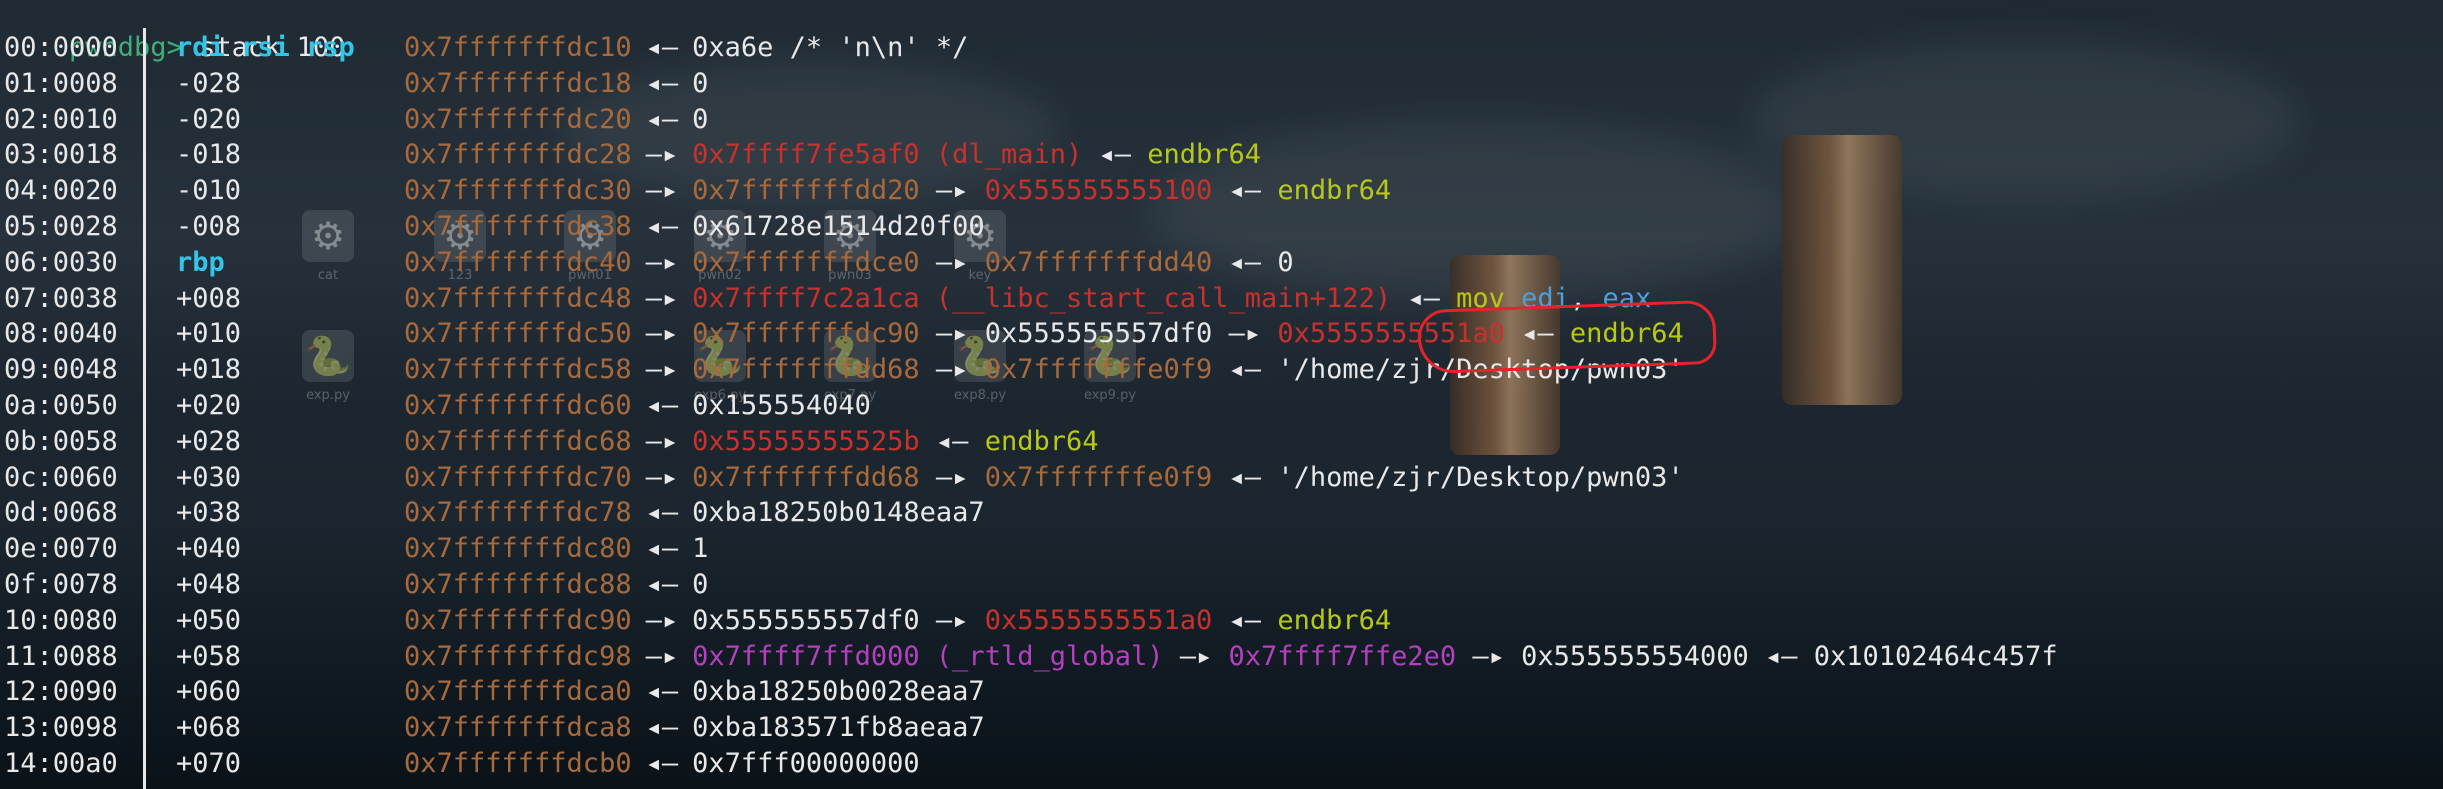 Image resolution: width=2443 pixels, height=789 pixels. What do you see at coordinates (518, 728) in the screenshot?
I see `stack-address: 0x7fffffffdca8` at bounding box center [518, 728].